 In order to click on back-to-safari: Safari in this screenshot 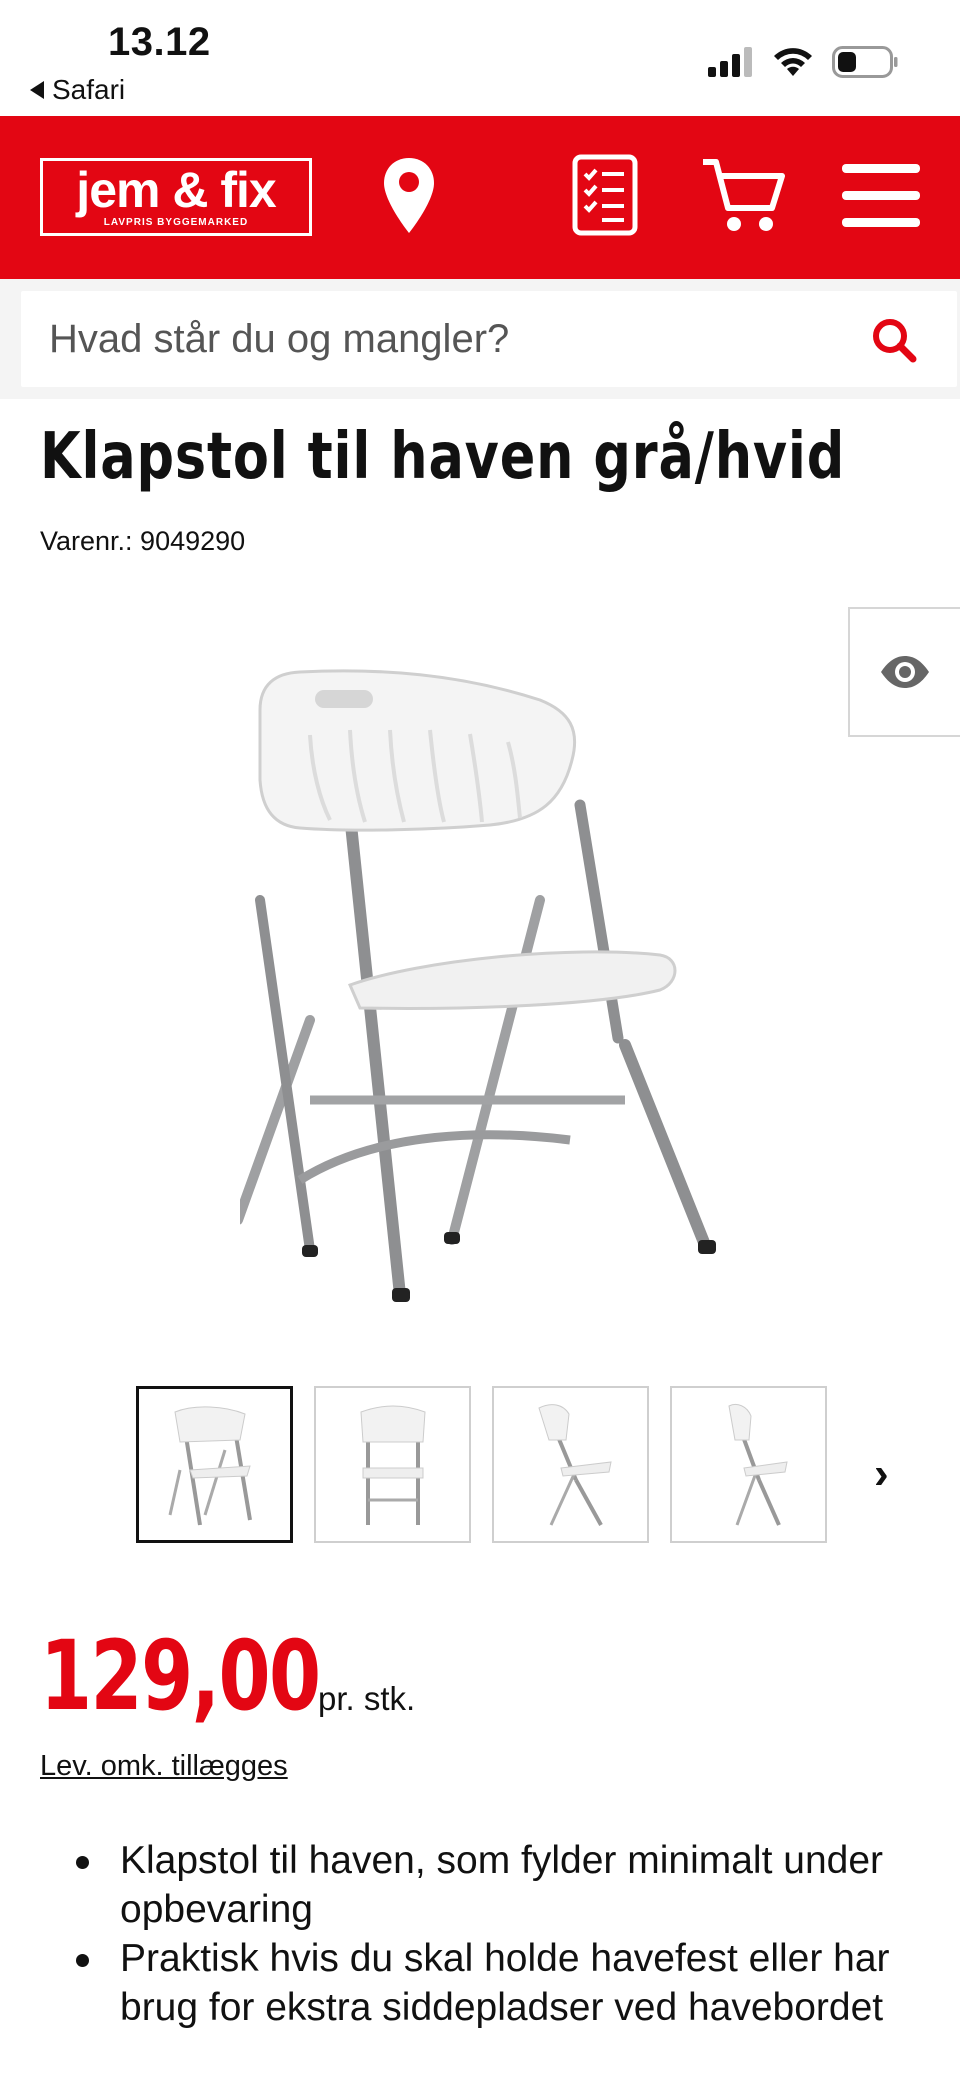, I will do `click(77, 90)`.